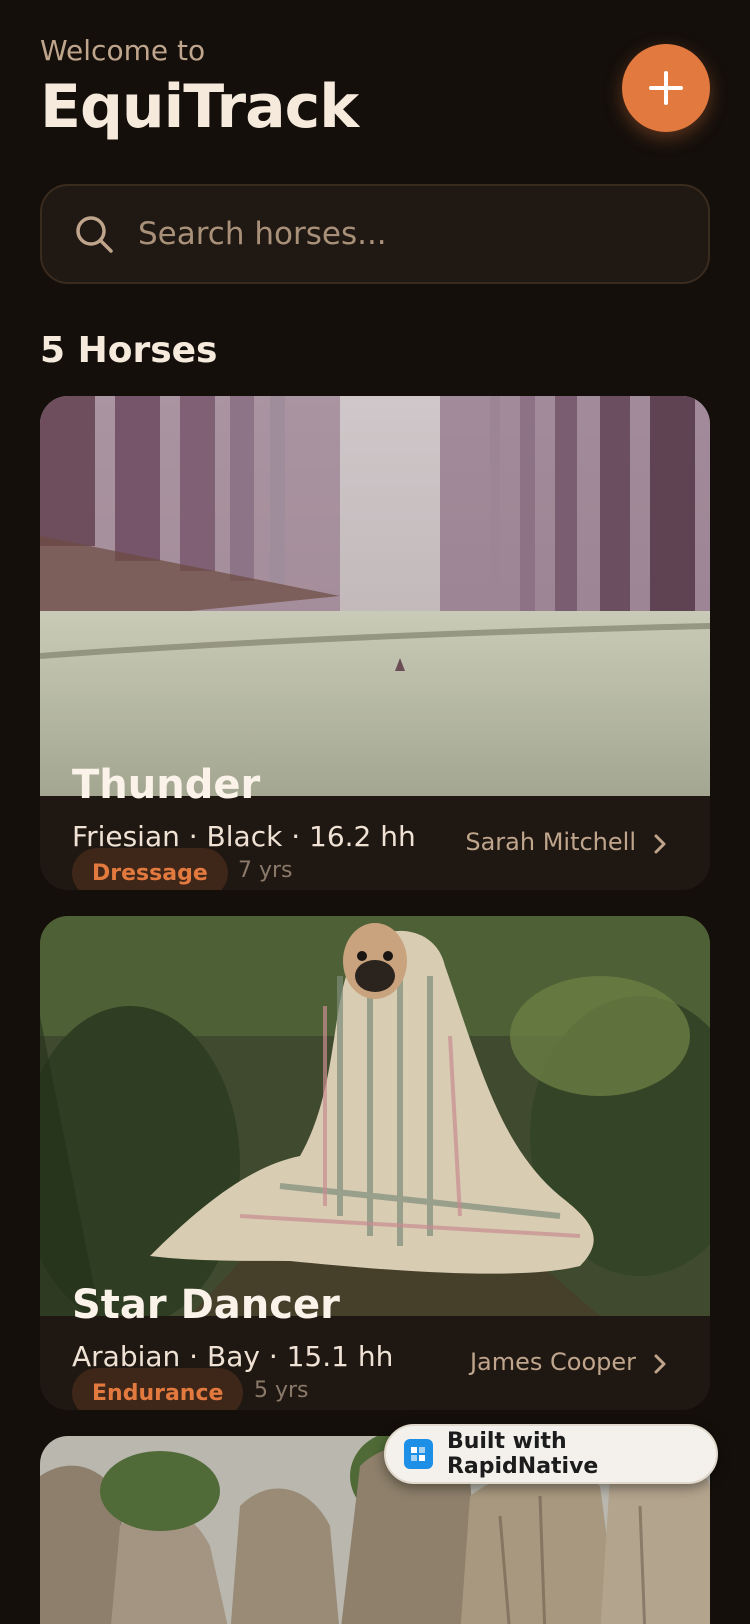 This screenshot has height=1624, width=750. What do you see at coordinates (94, 234) in the screenshot?
I see `search-icon` at bounding box center [94, 234].